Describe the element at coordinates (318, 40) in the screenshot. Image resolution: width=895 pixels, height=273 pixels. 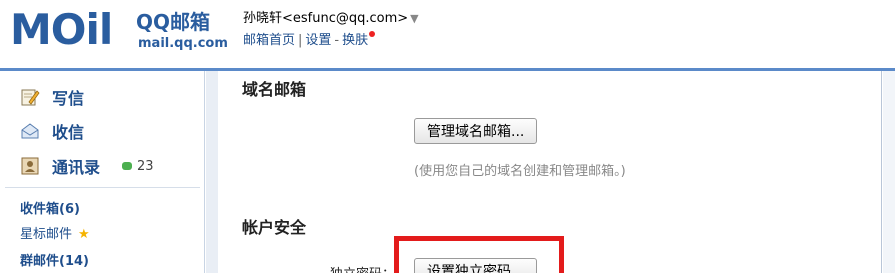
I see `link-settings: 设置` at that location.